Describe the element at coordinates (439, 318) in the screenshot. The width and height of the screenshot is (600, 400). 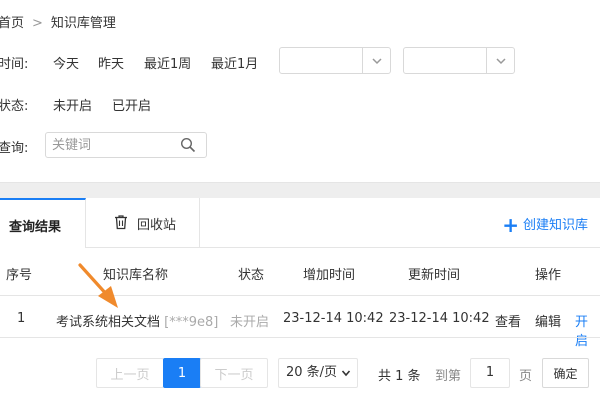
I see `row-updated-time: 23-12-14 10:42` at that location.